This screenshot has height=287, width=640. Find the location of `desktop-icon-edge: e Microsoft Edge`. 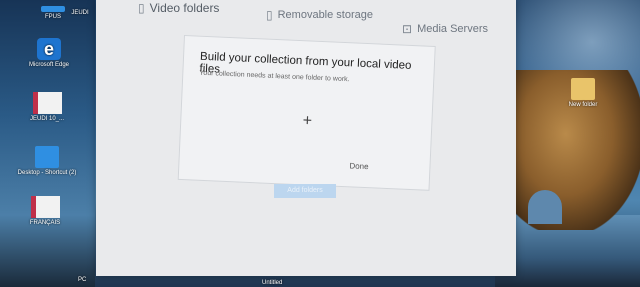

desktop-icon-edge: e Microsoft Edge is located at coordinates (49, 53).